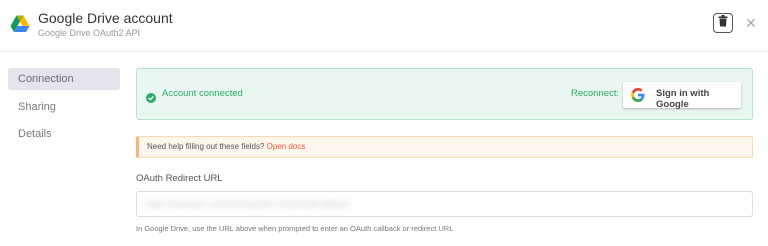 Image resolution: width=768 pixels, height=246 pixels. I want to click on close-icon: ✕, so click(751, 23).